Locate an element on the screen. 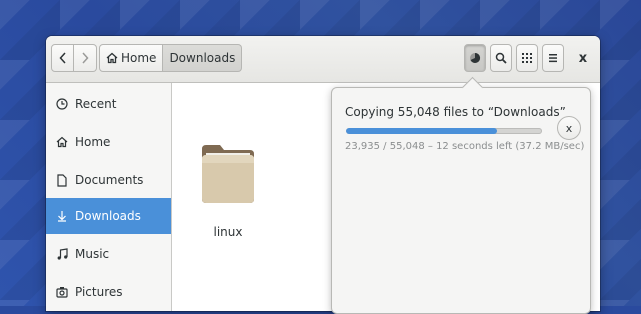 This screenshot has height=314, width=641. sidebar-item-label: Home is located at coordinates (93, 142).